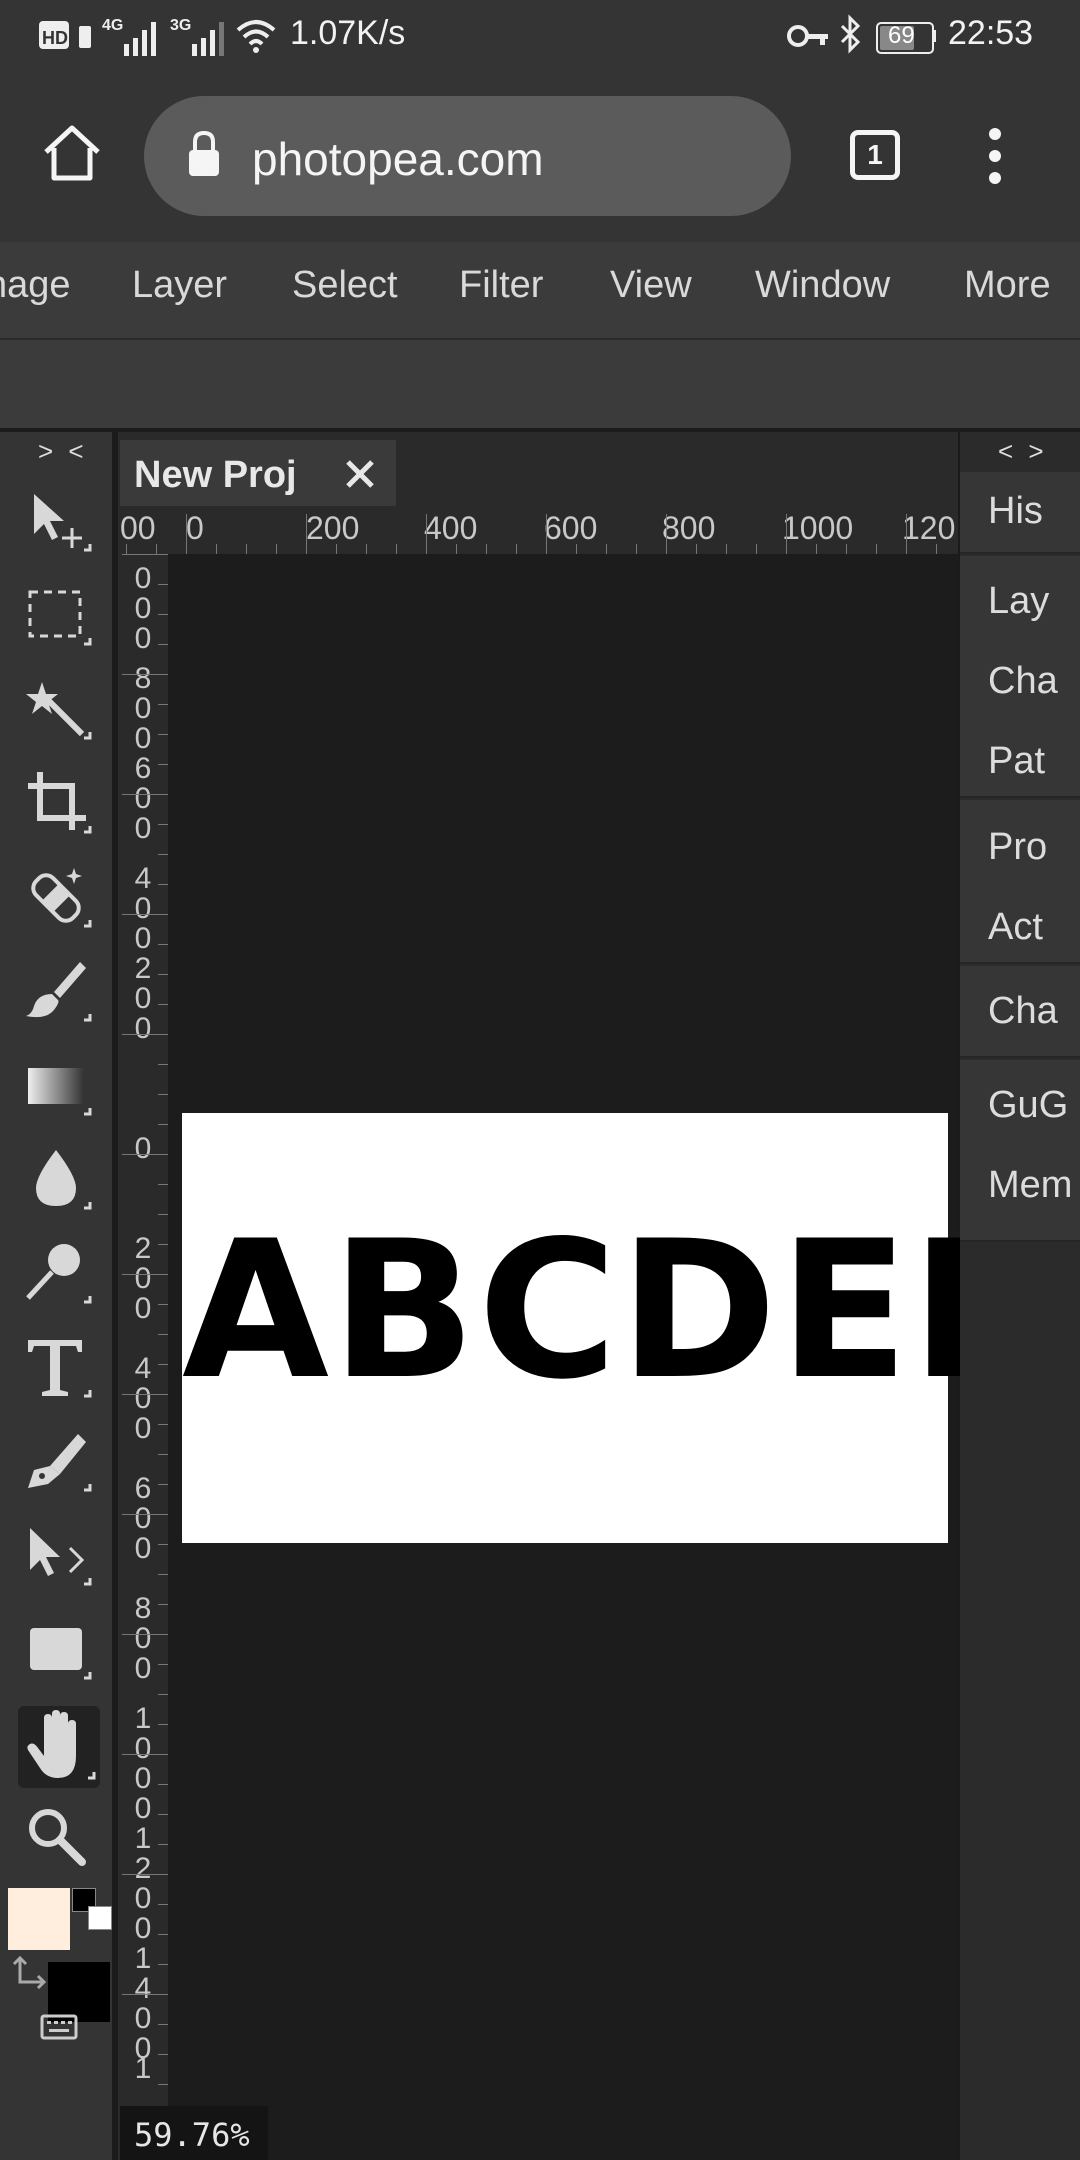 This screenshot has height=2160, width=1080. I want to click on panel-history: His, so click(1015, 511).